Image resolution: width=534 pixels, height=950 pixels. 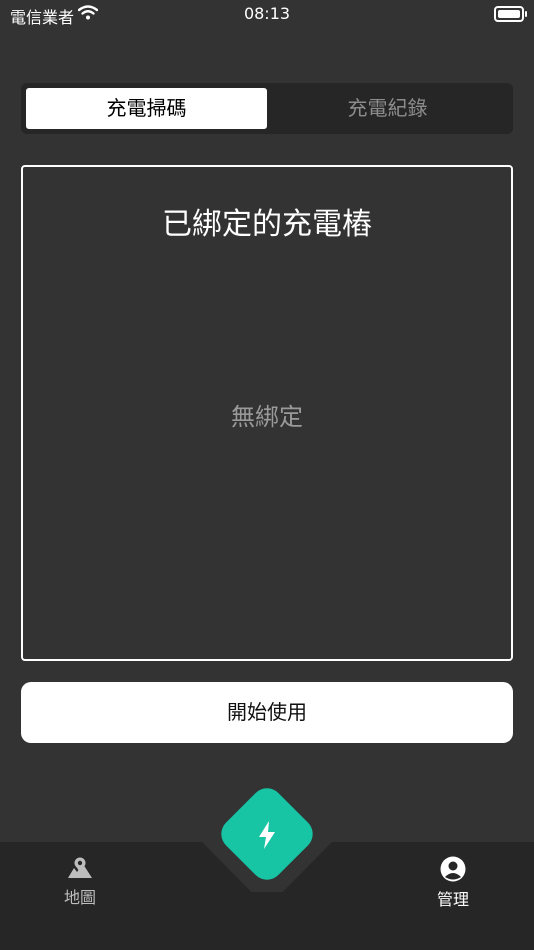 What do you see at coordinates (452, 899) in the screenshot?
I see `tab-manage-label: 管理` at bounding box center [452, 899].